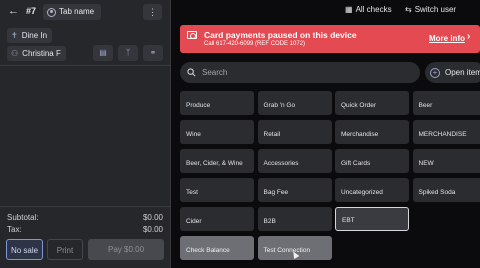 The image size is (480, 268). I want to click on subtotal-label: Subtotal:, so click(23, 217).